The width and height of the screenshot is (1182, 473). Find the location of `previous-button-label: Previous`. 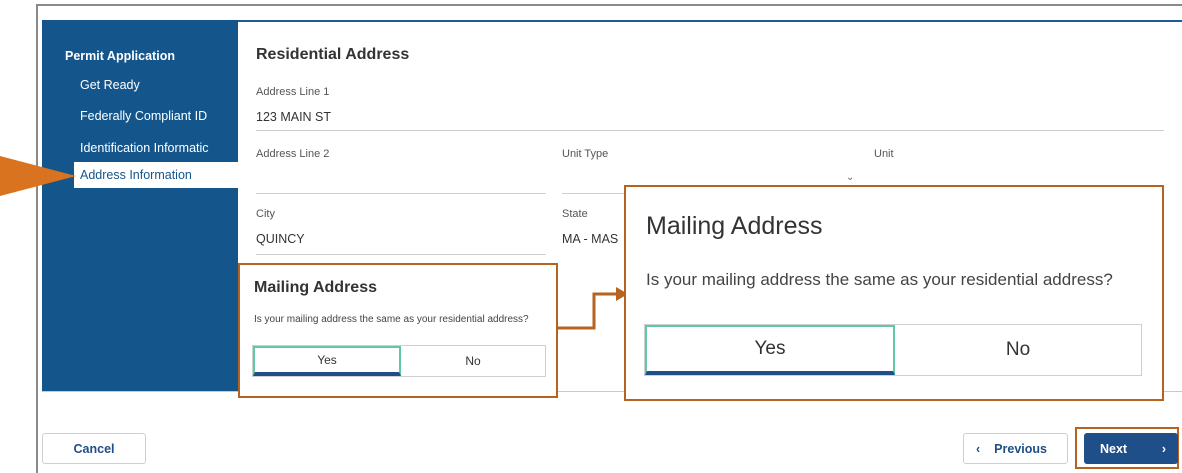

previous-button-label: Previous is located at coordinates (1020, 448).